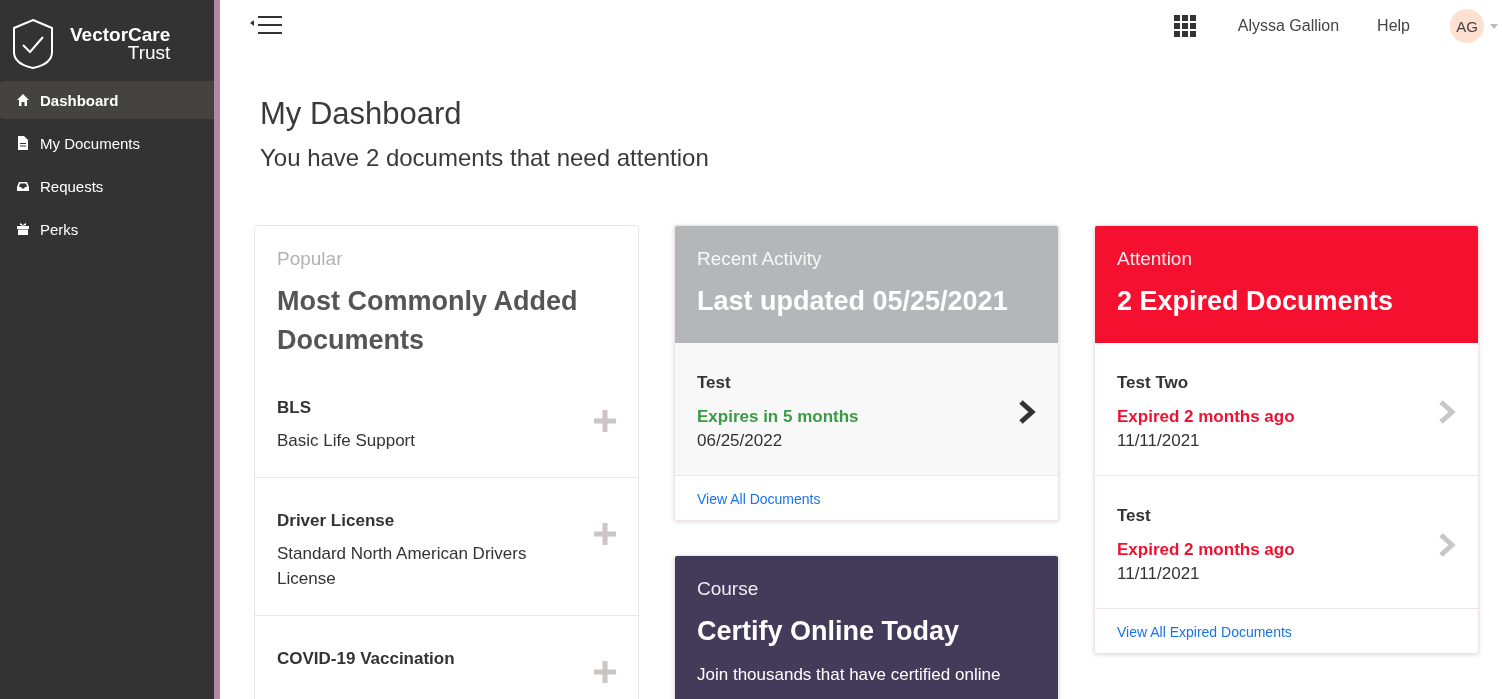  I want to click on user-name-link: Alyssa Gallion, so click(1288, 26).